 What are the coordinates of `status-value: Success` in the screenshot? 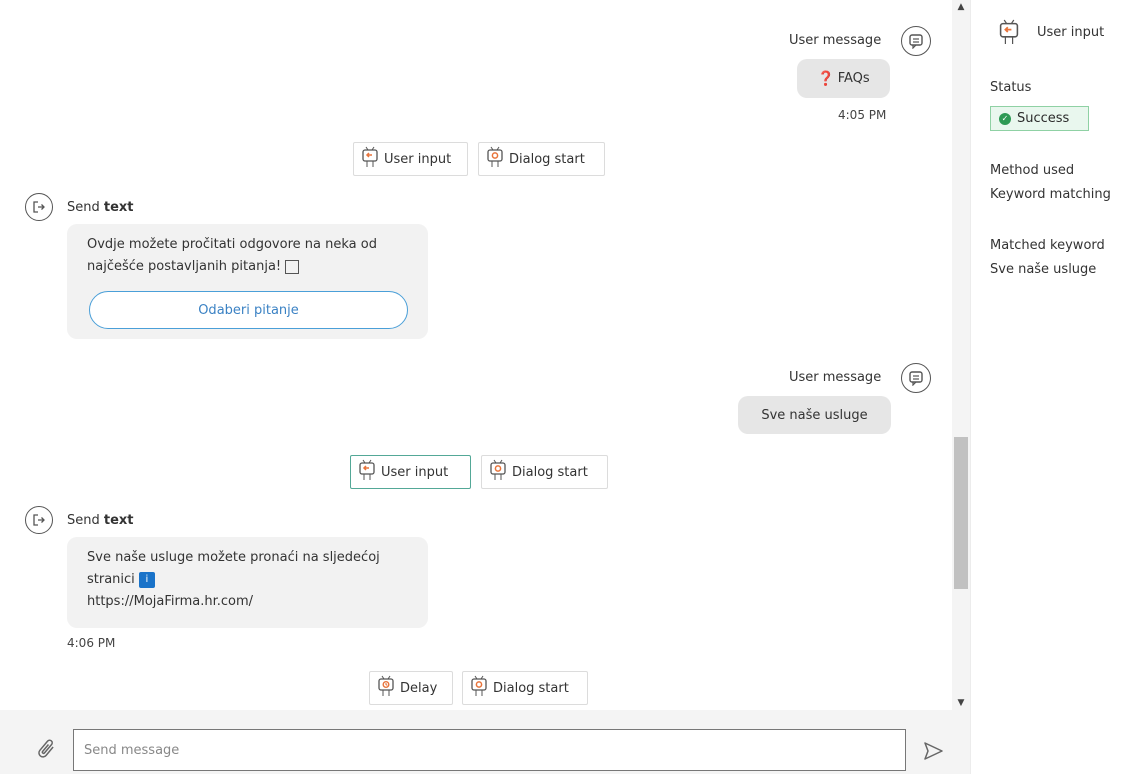 It's located at (1043, 118).